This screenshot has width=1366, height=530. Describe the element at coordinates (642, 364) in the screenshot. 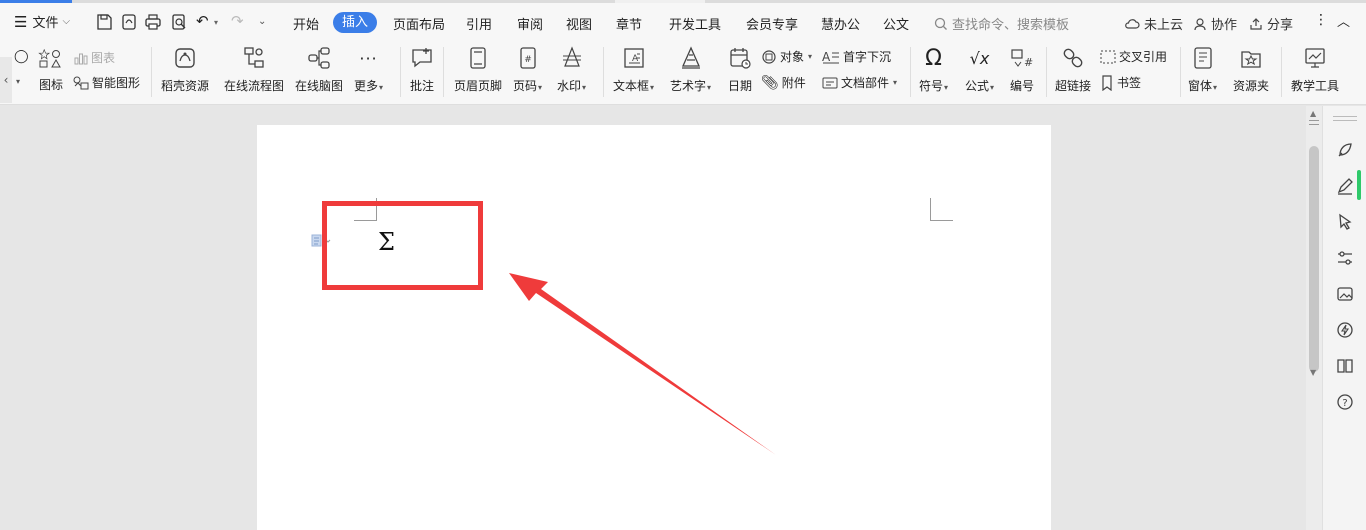

I see `annotation-arrow` at that location.